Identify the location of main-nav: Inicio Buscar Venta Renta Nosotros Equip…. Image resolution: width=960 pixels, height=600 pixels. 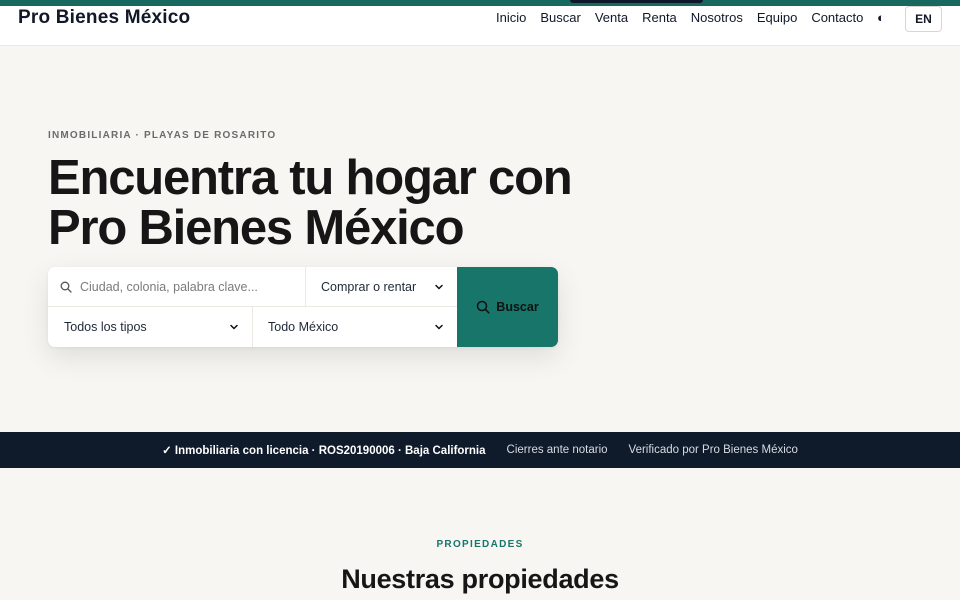
(686, 17).